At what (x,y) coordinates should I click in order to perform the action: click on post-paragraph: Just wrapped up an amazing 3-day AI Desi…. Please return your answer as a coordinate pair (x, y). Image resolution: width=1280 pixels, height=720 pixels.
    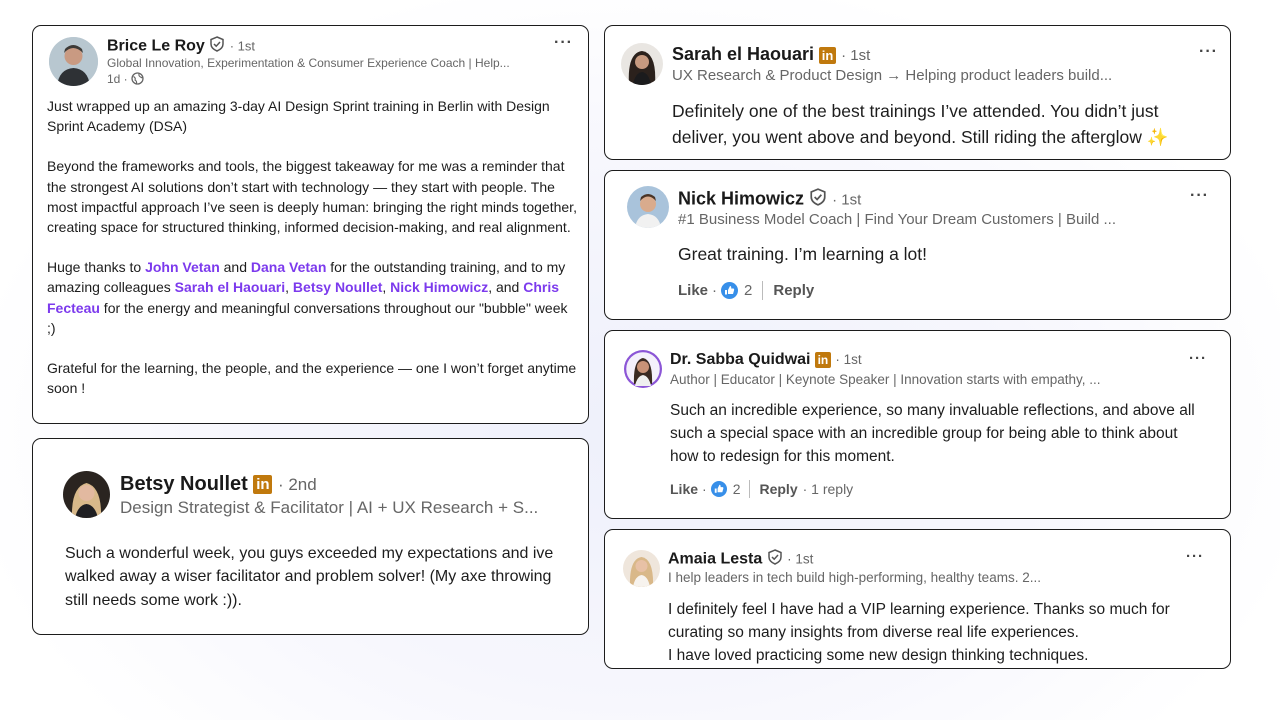
    Looking at the image, I should click on (298, 116).